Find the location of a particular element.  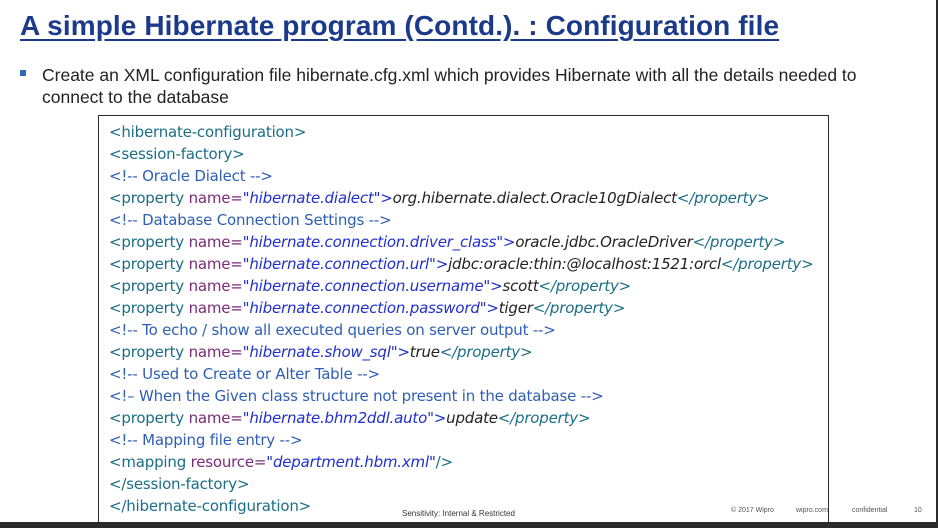

code-line-3: <!-- Oracle Dialect --> is located at coordinates (191, 176).